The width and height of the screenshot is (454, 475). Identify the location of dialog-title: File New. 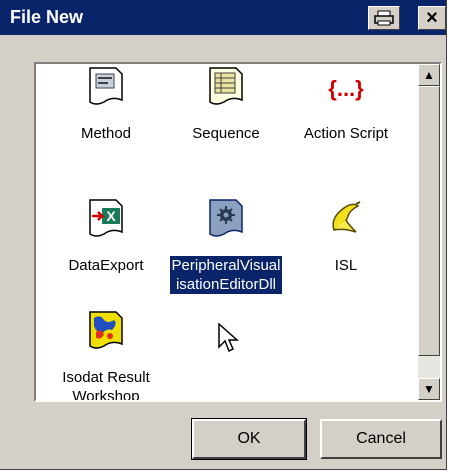
(47, 17).